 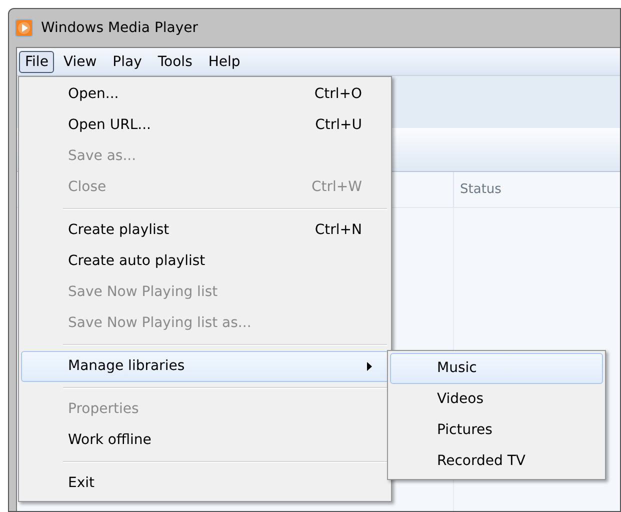 I want to click on menu-bar-item: Tools, so click(x=175, y=61).